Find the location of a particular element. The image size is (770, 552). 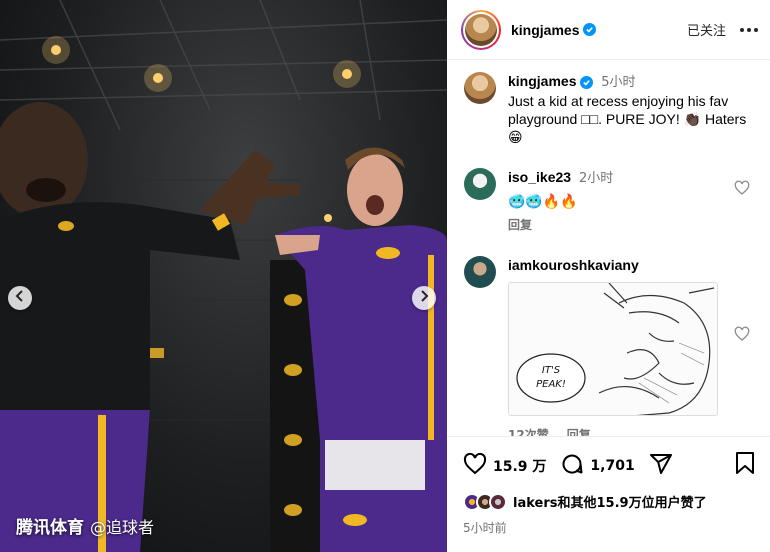

liked-by-text: lakers和其他15.9万位用户赞了 is located at coordinates (610, 503).